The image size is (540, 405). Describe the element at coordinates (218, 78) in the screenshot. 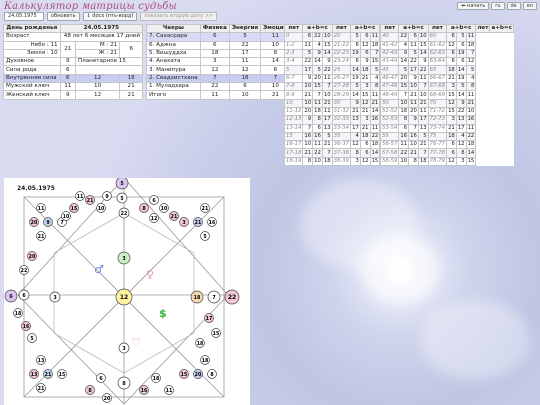

I see `table-row: 2. Свадхистхана 7 18 7` at that location.